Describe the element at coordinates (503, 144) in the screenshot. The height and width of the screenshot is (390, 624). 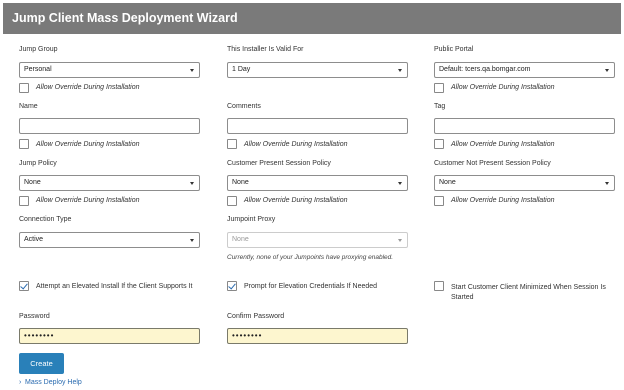
I see `tag-override-label: Allow Override During Installation` at that location.